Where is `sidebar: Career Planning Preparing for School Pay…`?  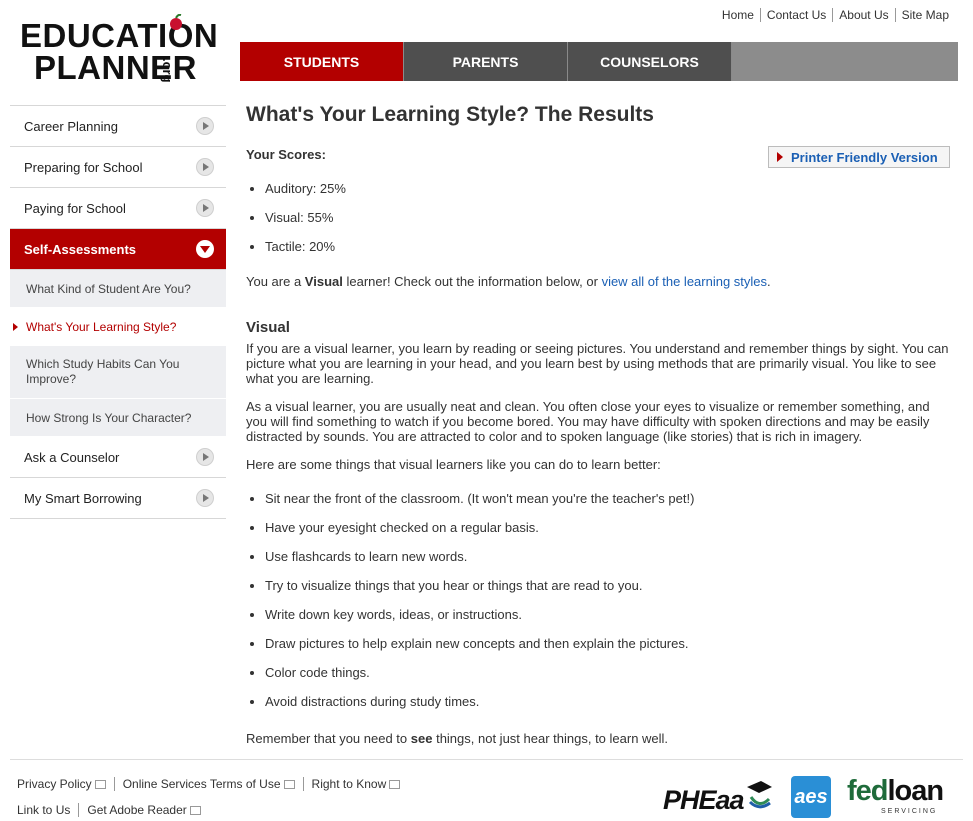 sidebar: Career Planning Preparing for School Pay… is located at coordinates (118, 312).